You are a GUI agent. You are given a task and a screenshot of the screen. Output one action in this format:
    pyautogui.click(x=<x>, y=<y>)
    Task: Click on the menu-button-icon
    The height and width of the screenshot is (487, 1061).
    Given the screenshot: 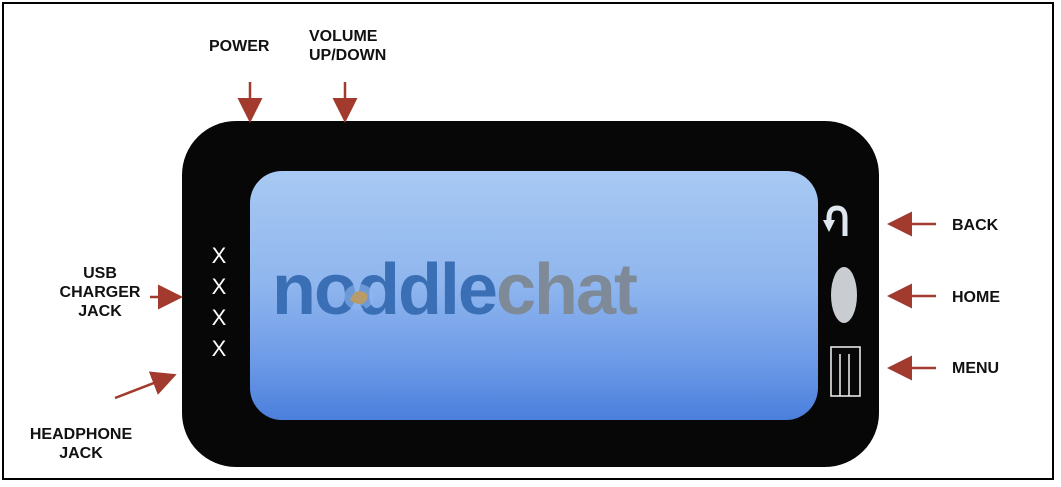 What is the action you would take?
    pyautogui.click(x=845, y=371)
    